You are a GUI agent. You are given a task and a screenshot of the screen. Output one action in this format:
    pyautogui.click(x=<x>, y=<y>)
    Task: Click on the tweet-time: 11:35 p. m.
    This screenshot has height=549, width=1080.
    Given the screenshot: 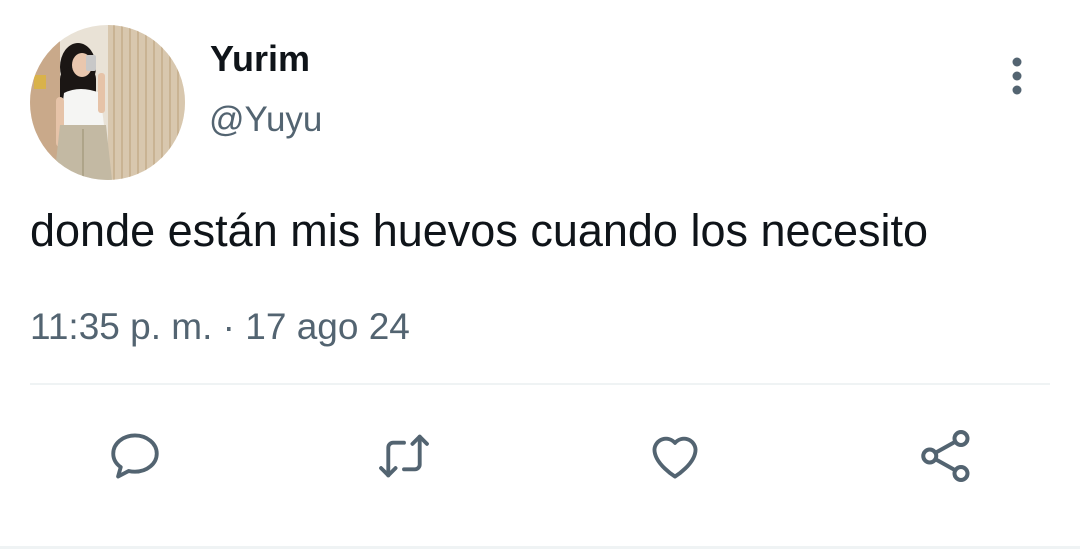 What is the action you would take?
    pyautogui.click(x=121, y=326)
    